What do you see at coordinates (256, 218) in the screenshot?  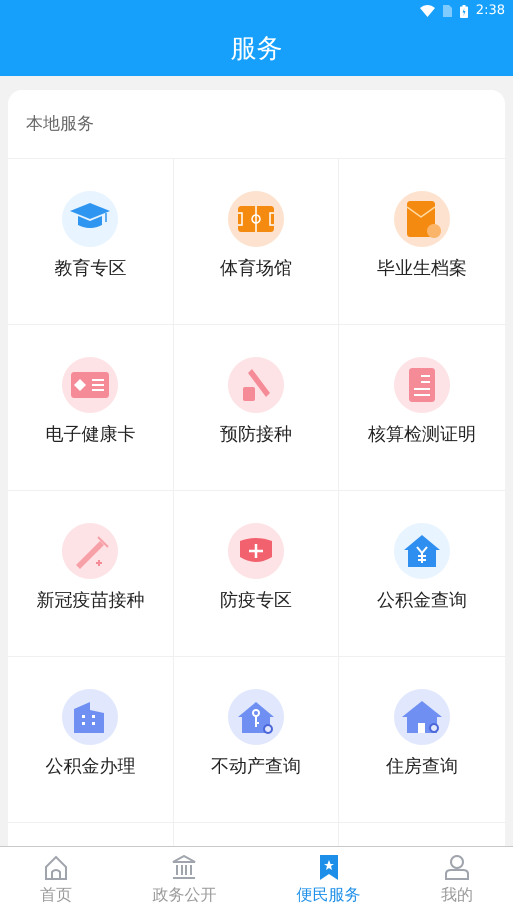 I see `sports-field-icon` at bounding box center [256, 218].